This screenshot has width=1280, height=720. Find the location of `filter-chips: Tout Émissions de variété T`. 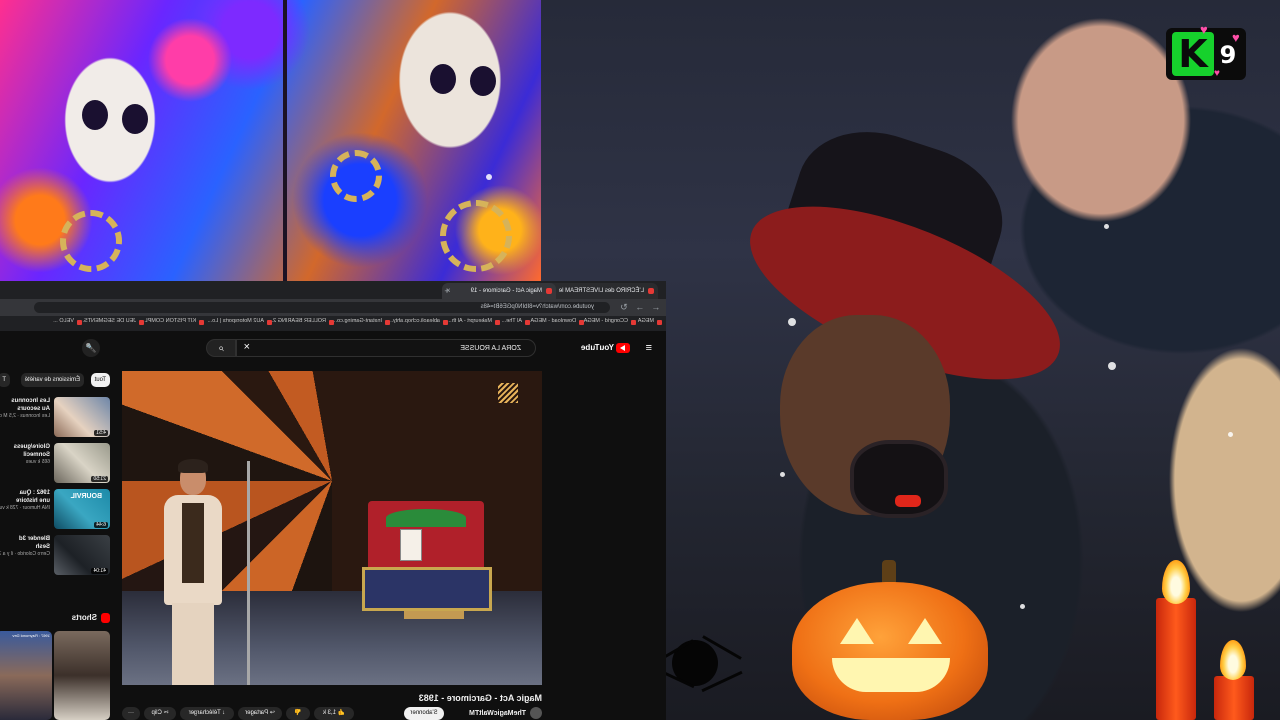

filter-chips: Tout Émissions de variété T is located at coordinates (55, 380).